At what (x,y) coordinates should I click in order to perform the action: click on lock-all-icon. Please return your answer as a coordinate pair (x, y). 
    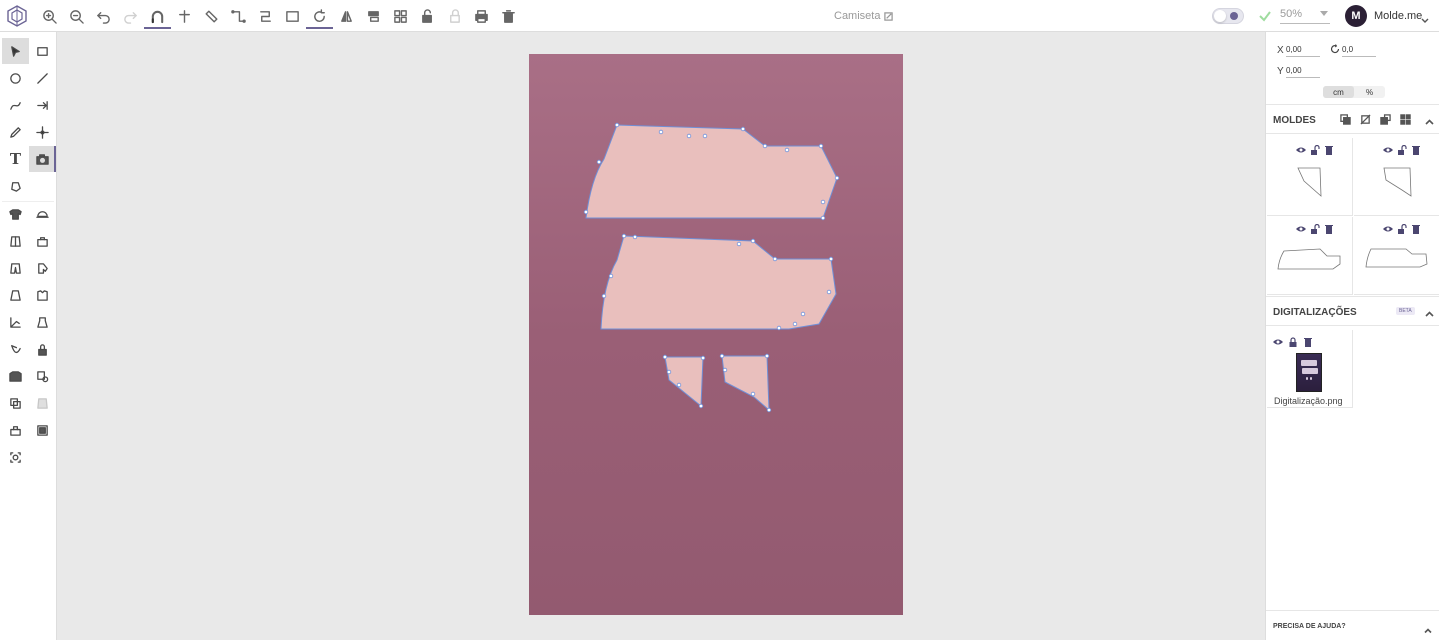
    Looking at the image, I should click on (1385, 119).